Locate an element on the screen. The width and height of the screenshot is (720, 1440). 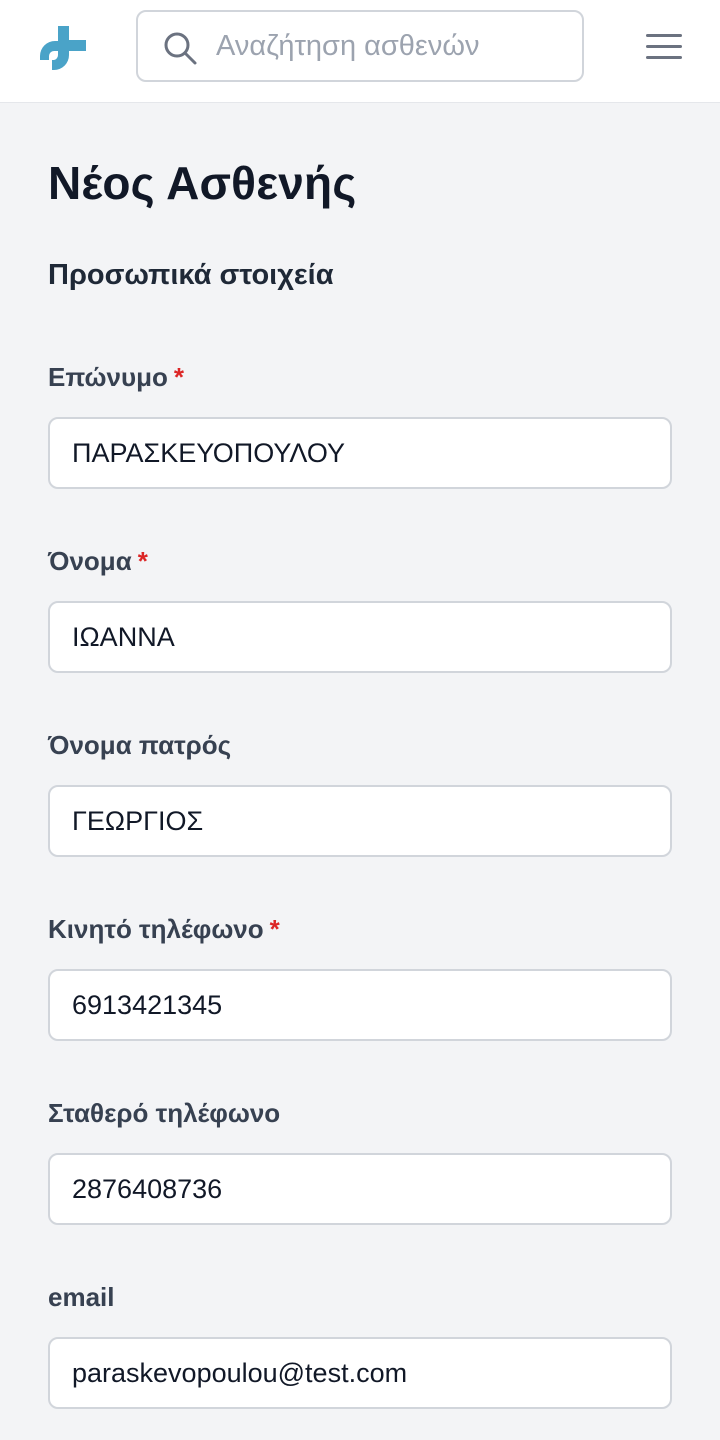
email-input is located at coordinates (360, 1373).